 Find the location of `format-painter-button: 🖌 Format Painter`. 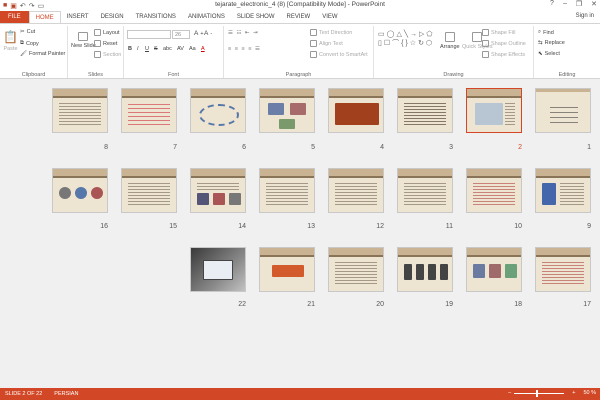

format-painter-button: 🖌 Format Painter is located at coordinates (42, 54).